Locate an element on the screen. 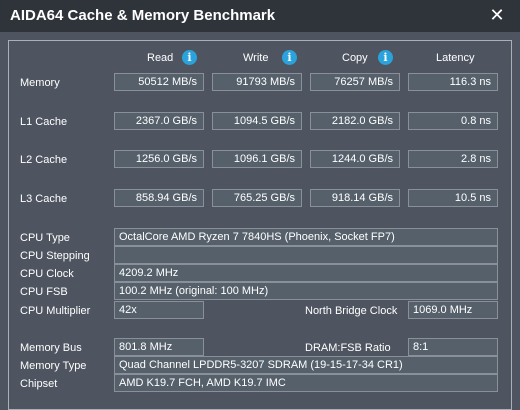 The height and width of the screenshot is (410, 520). l1-copy-value: 2182.0 GB/s is located at coordinates (355, 121).